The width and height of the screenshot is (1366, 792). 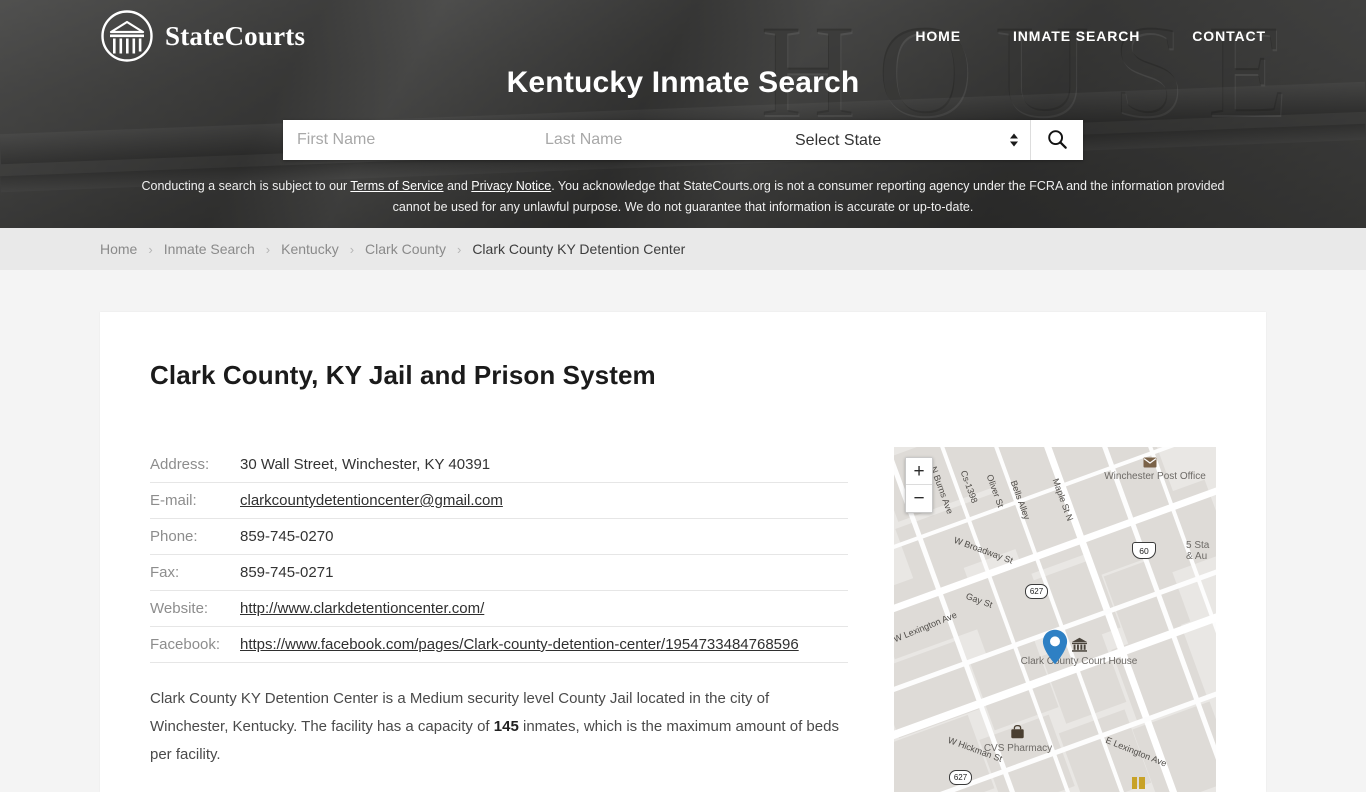 What do you see at coordinates (1079, 661) in the screenshot?
I see `map-poi-label-courthouse: Clark County Court House` at bounding box center [1079, 661].